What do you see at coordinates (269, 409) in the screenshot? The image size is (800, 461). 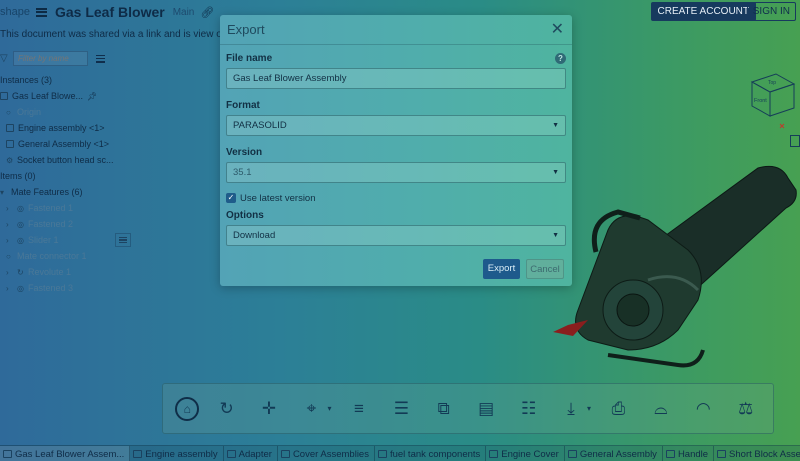 I see `pan-icon: ✛` at bounding box center [269, 409].